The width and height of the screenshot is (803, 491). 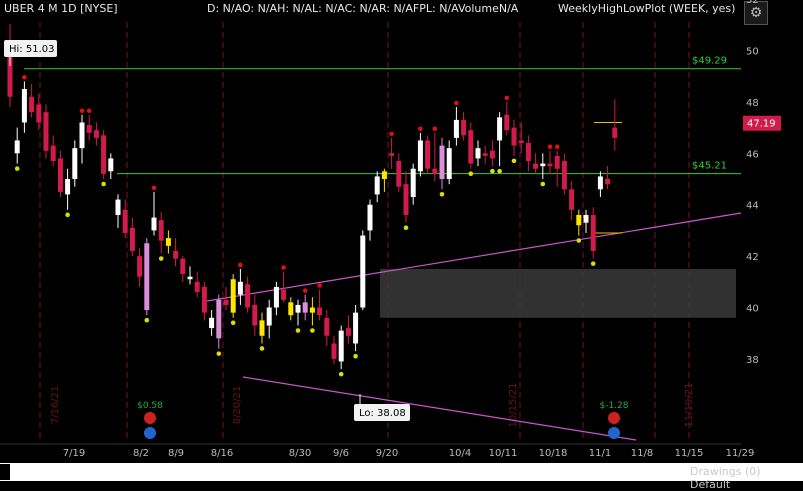 What do you see at coordinates (5, 472) in the screenshot?
I see `bar-edge` at bounding box center [5, 472].